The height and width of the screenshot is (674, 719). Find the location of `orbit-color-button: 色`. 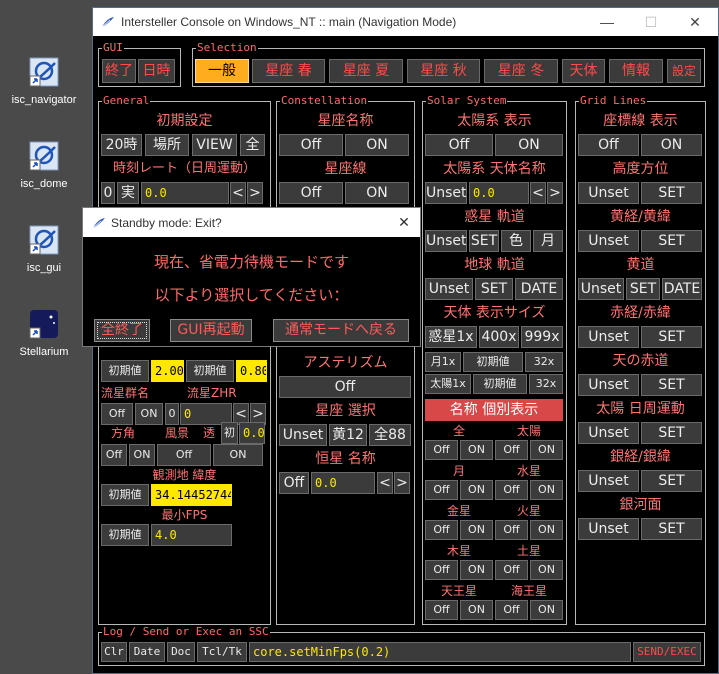

orbit-color-button: 色 is located at coordinates (516, 241).